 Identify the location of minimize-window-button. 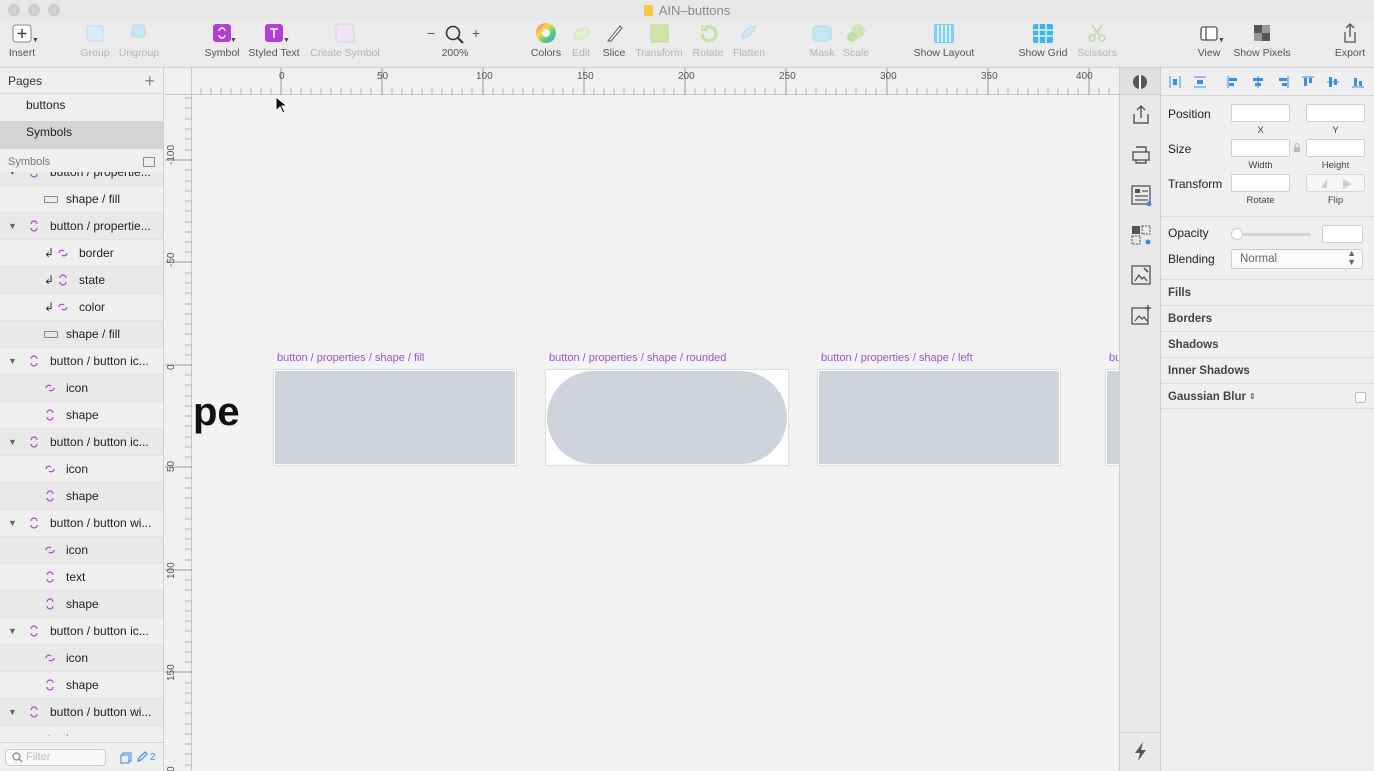
(34, 10).